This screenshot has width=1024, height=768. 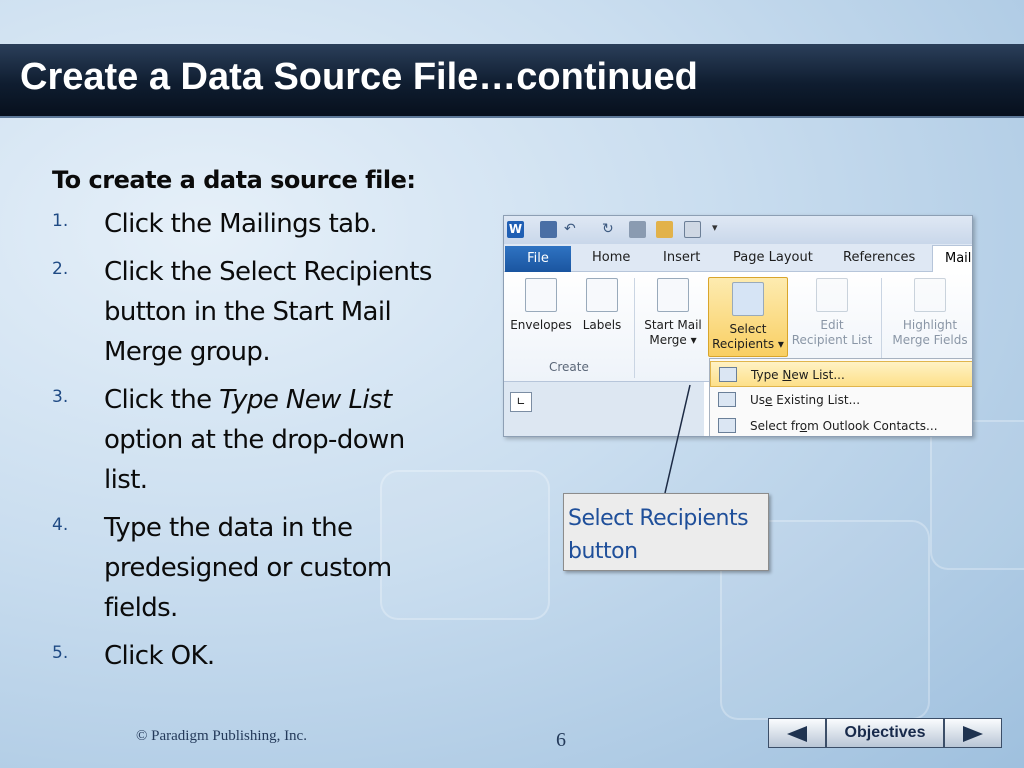 I want to click on next-button, so click(x=973, y=733).